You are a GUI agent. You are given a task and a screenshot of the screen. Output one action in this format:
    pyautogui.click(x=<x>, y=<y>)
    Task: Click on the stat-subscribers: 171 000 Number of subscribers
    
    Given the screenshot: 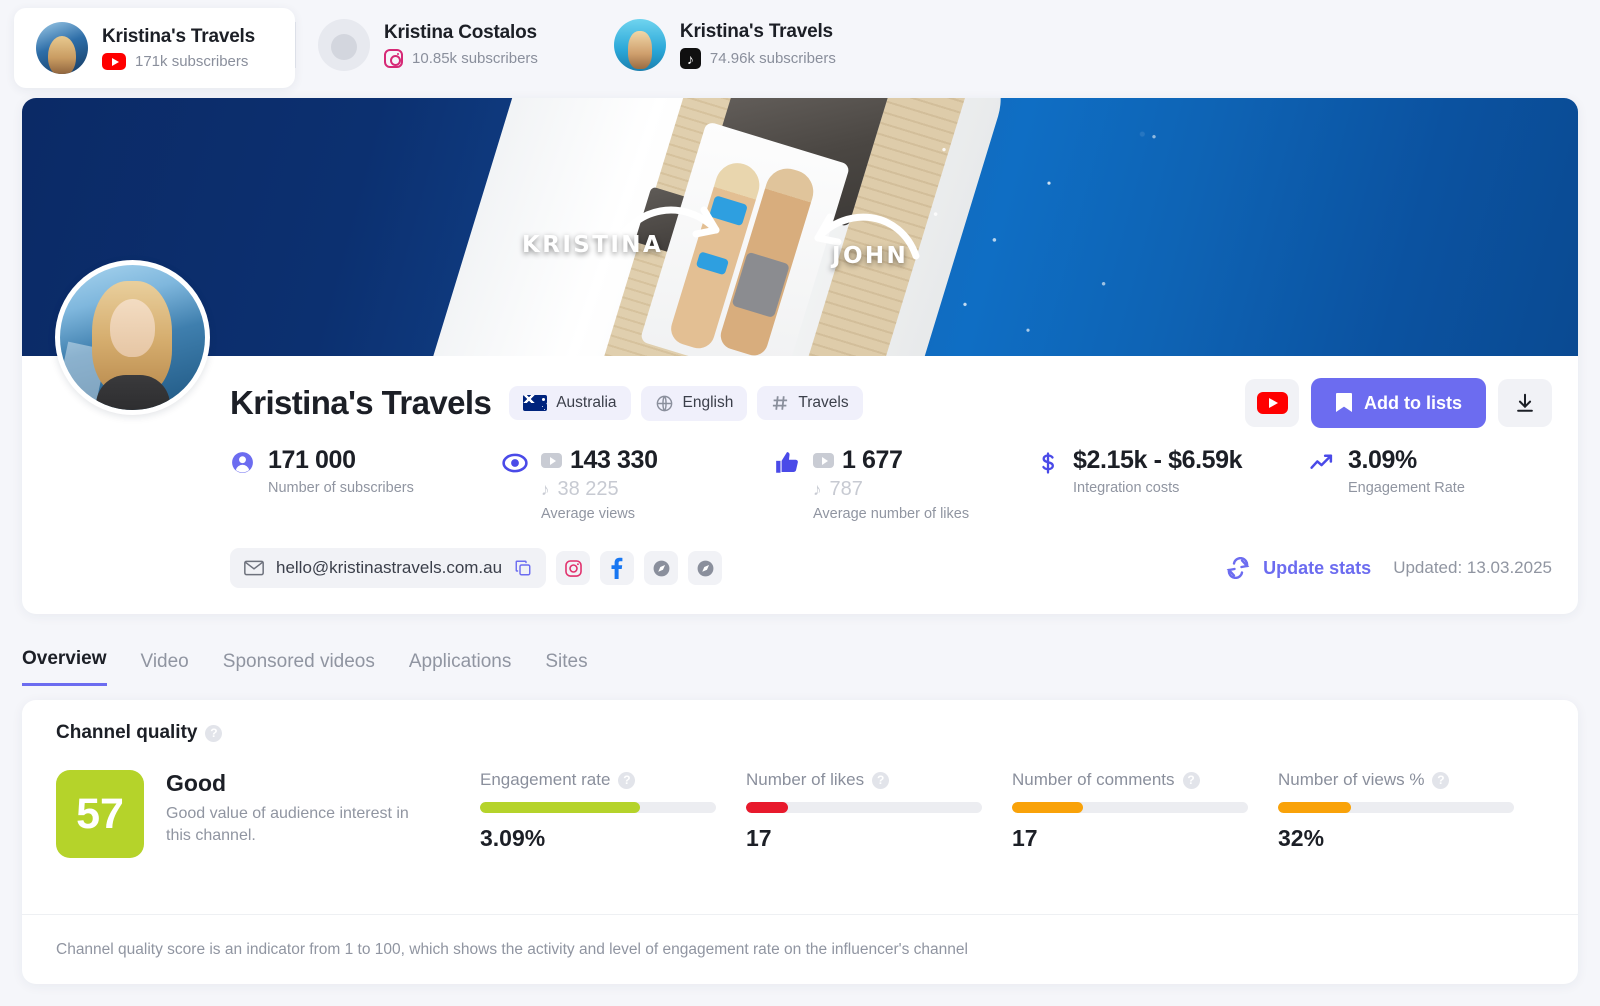 What is the action you would take?
    pyautogui.click(x=366, y=484)
    